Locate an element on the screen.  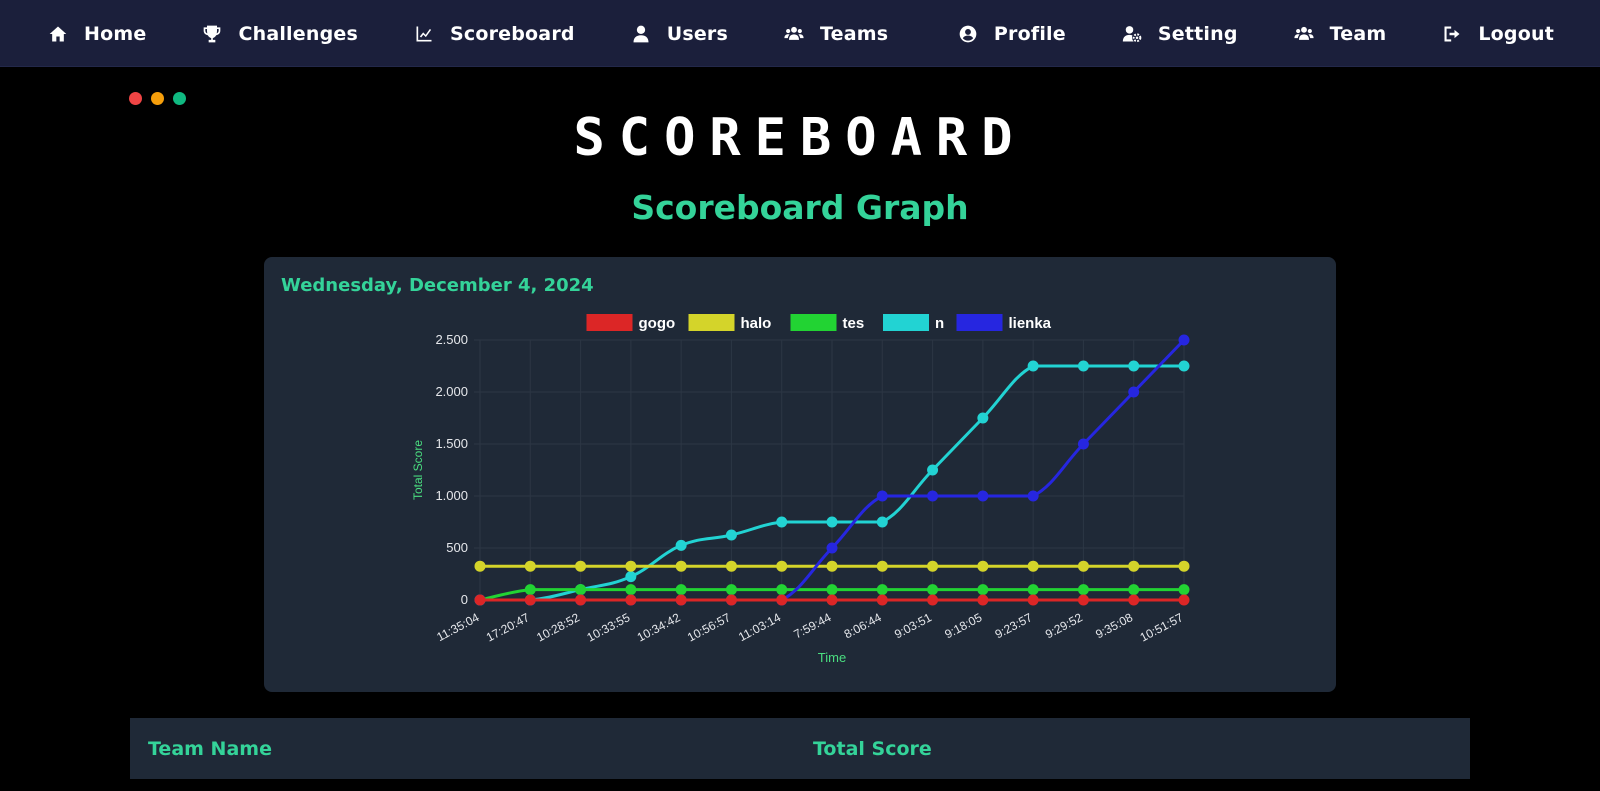
team-name-header: Team Name is located at coordinates (210, 748).